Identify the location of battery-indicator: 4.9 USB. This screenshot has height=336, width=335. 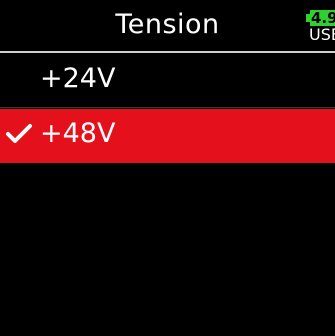
(320, 26).